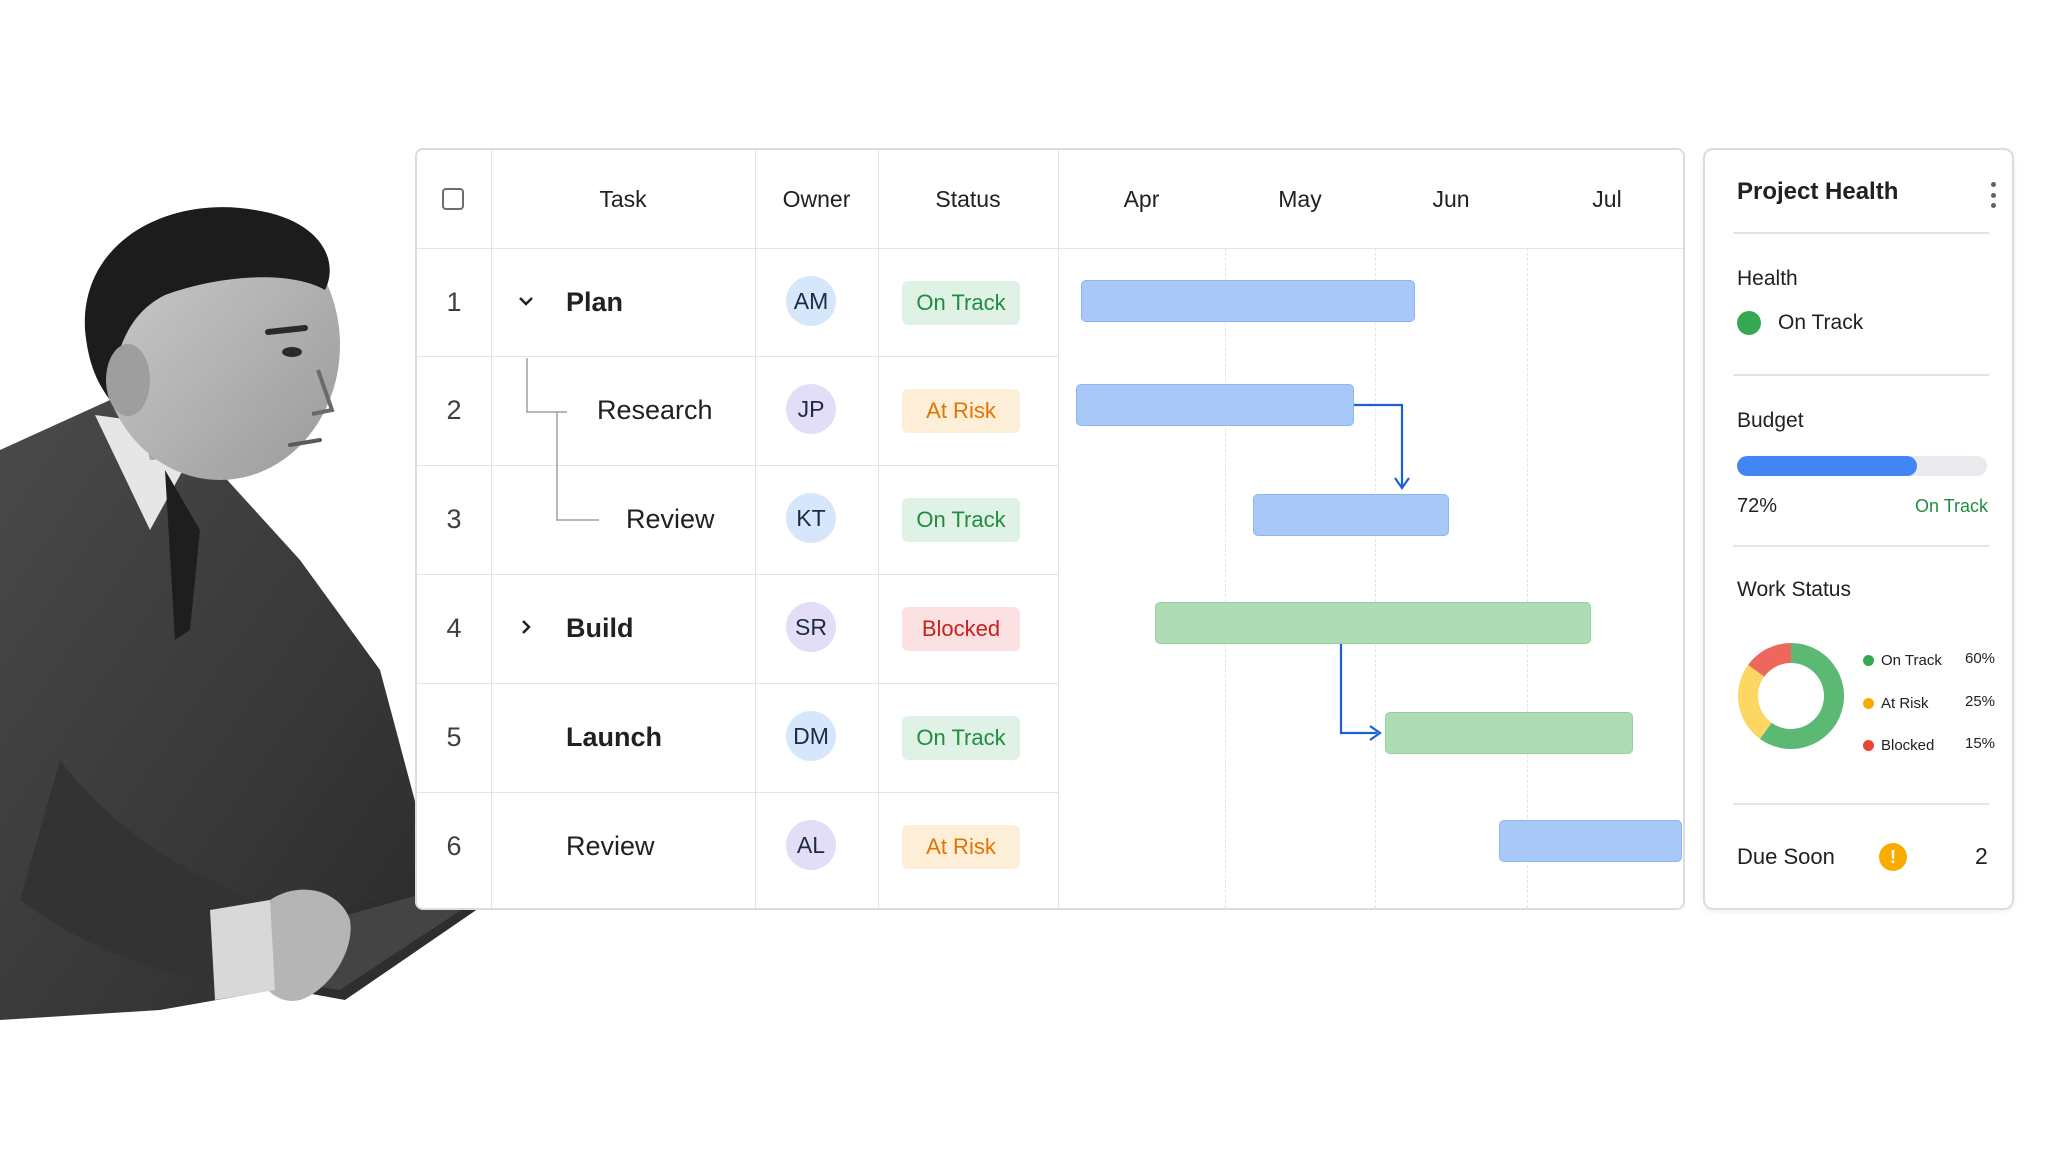  What do you see at coordinates (1827, 466) in the screenshot?
I see `budget-progress-fill` at bounding box center [1827, 466].